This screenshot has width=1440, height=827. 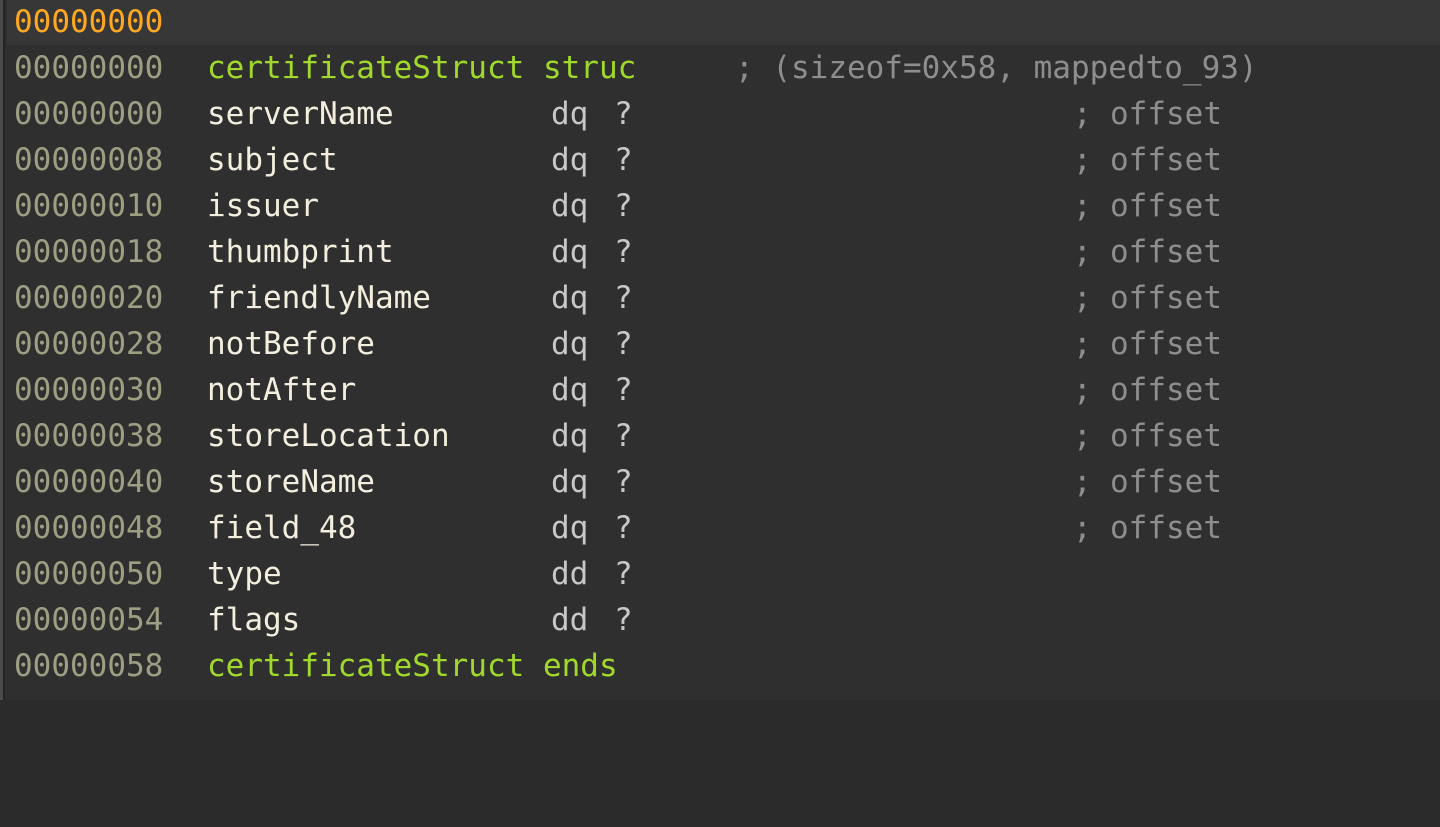 I want to click on member-name: subject, so click(x=272, y=160).